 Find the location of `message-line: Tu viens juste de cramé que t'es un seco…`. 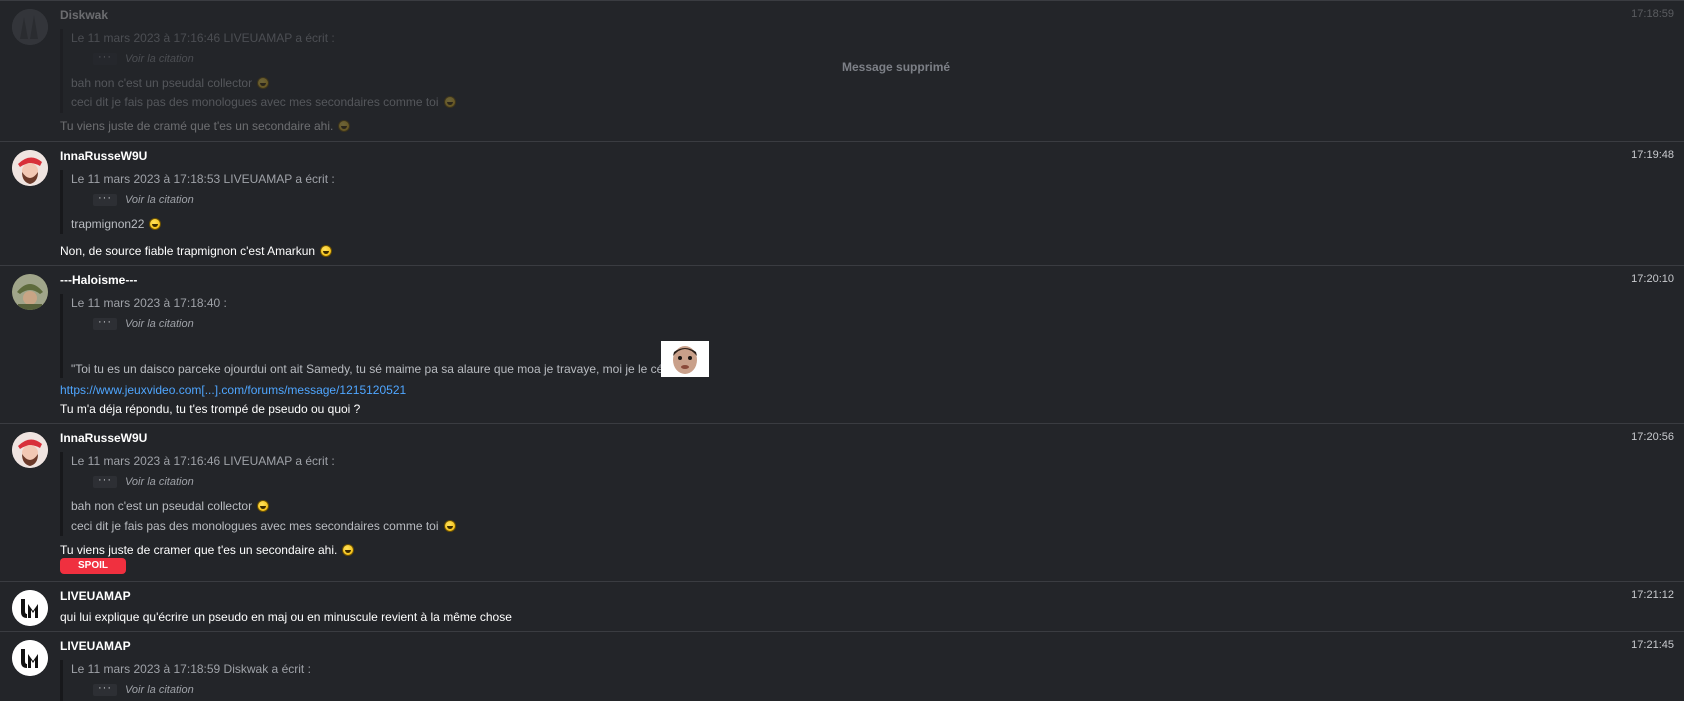

message-line: Tu viens juste de cramé que t'es un seco… is located at coordinates (197, 126).